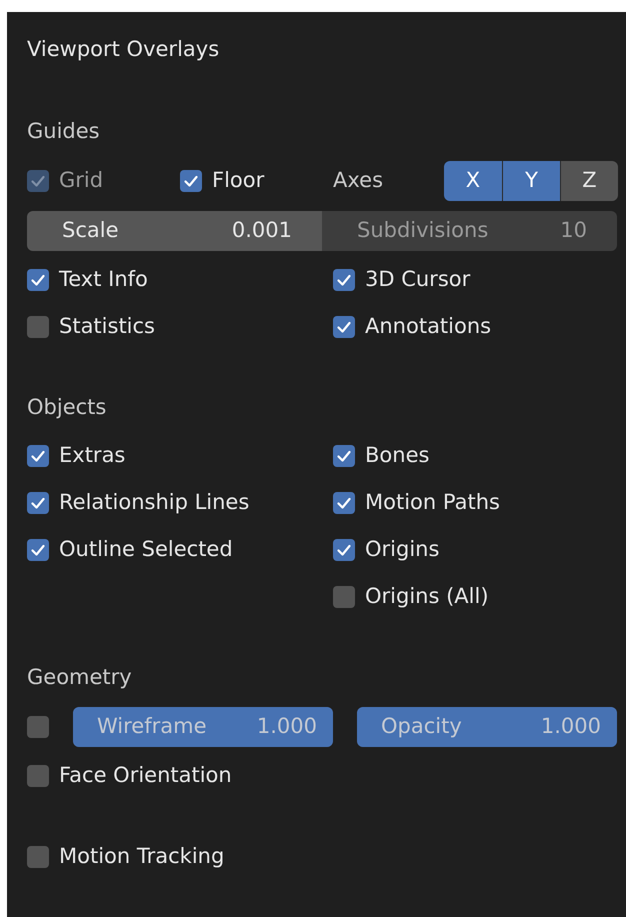  What do you see at coordinates (358, 180) in the screenshot?
I see `axes-label: Axes` at bounding box center [358, 180].